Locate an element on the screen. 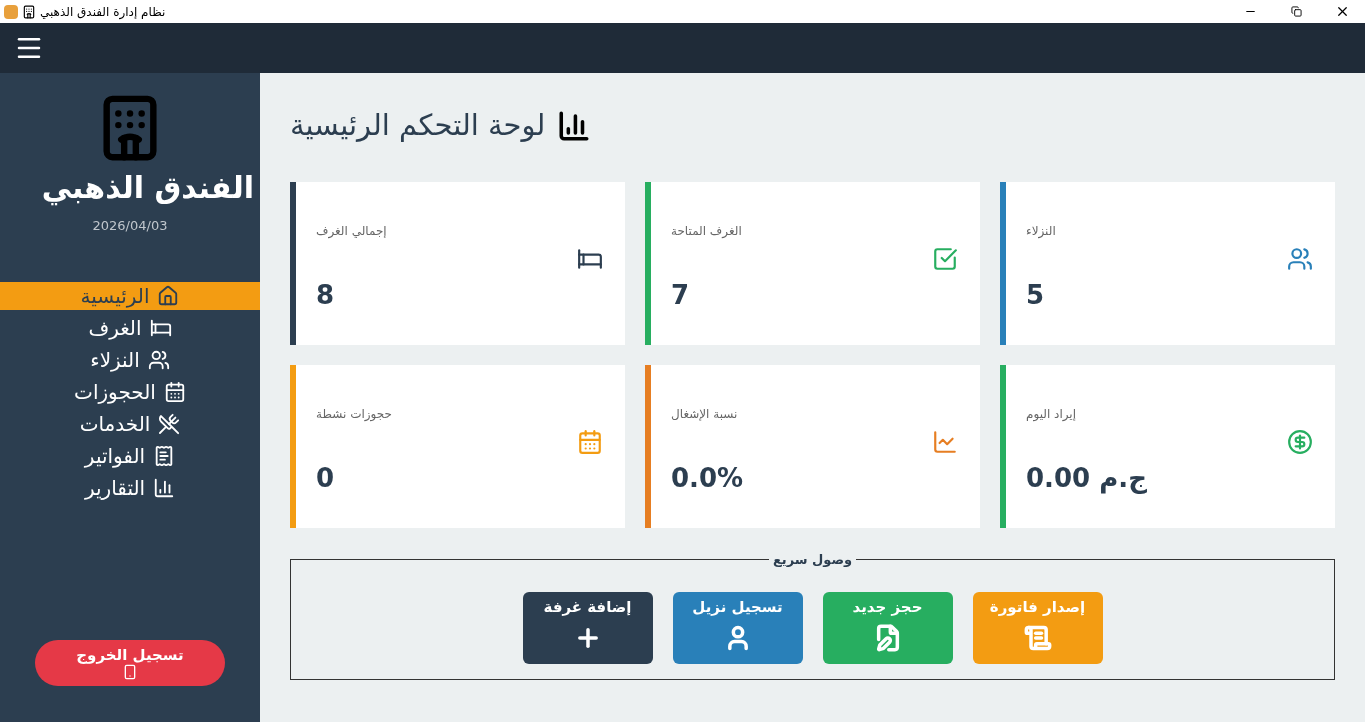  stat-value: 5 is located at coordinates (1035, 295).